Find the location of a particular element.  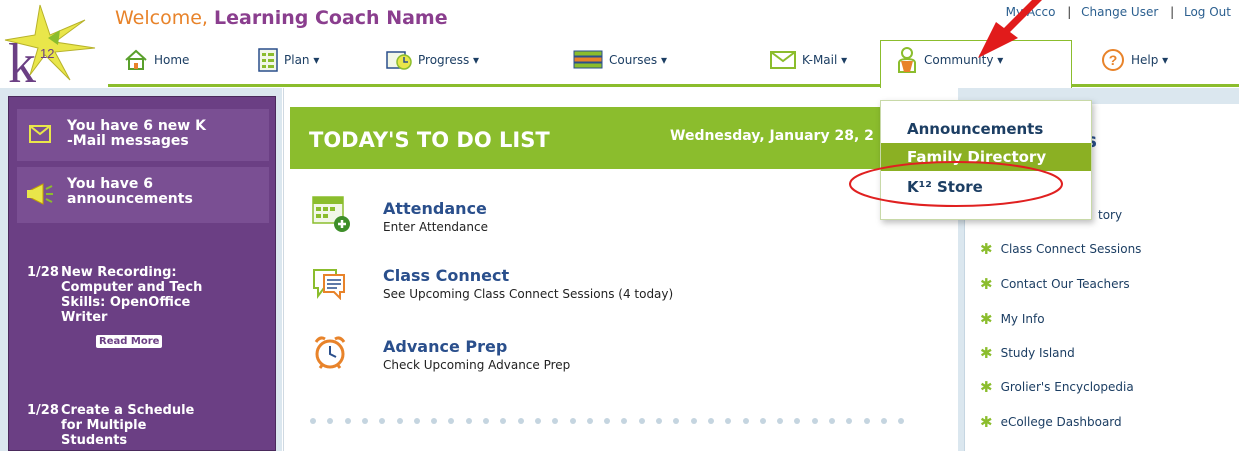

change-user-link: Change User is located at coordinates (1119, 12).